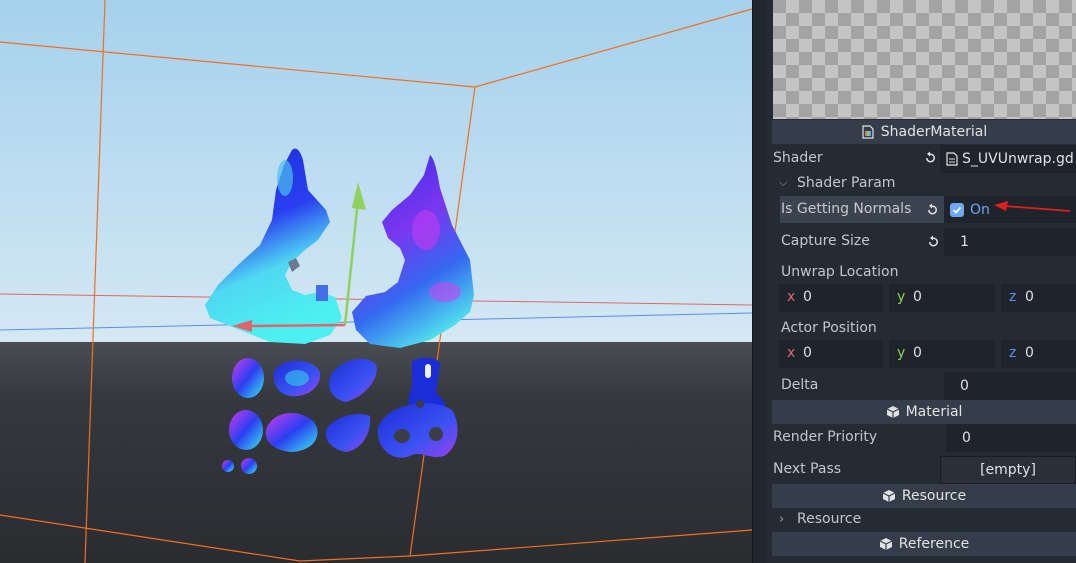  Describe the element at coordinates (402, 436) in the screenshot. I see `uv-piece-8-hole-left` at that location.